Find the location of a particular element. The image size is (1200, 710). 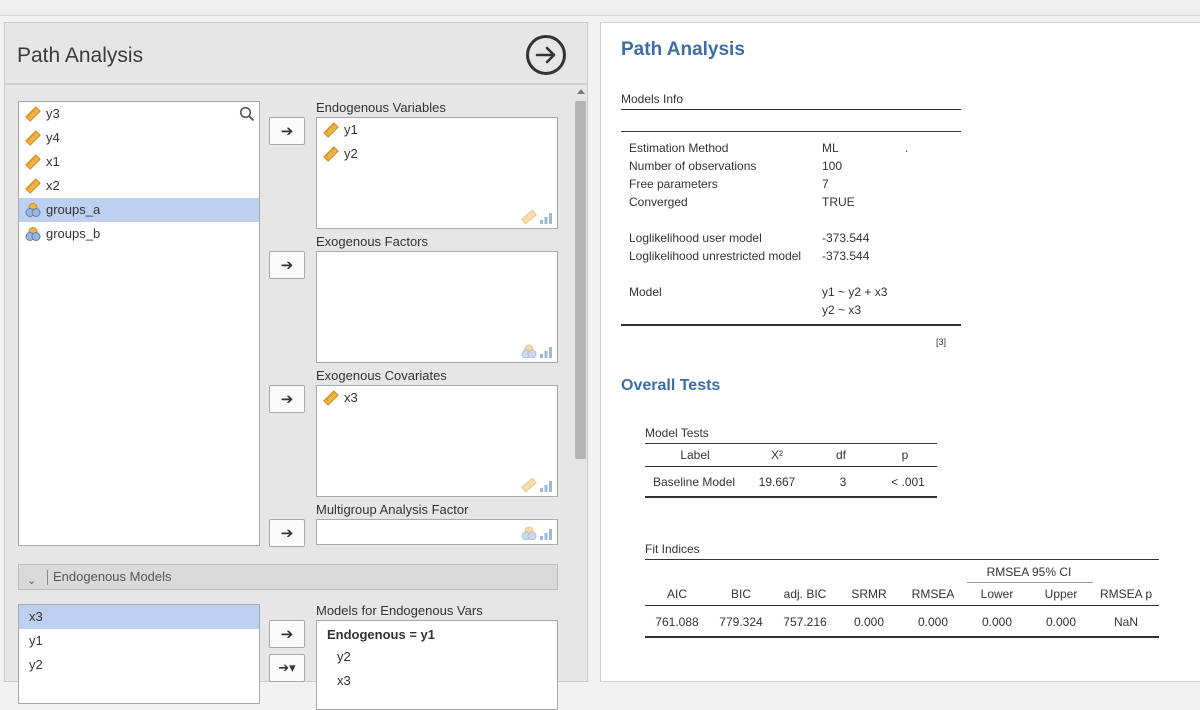

variable-item: y3 is located at coordinates (139, 114).